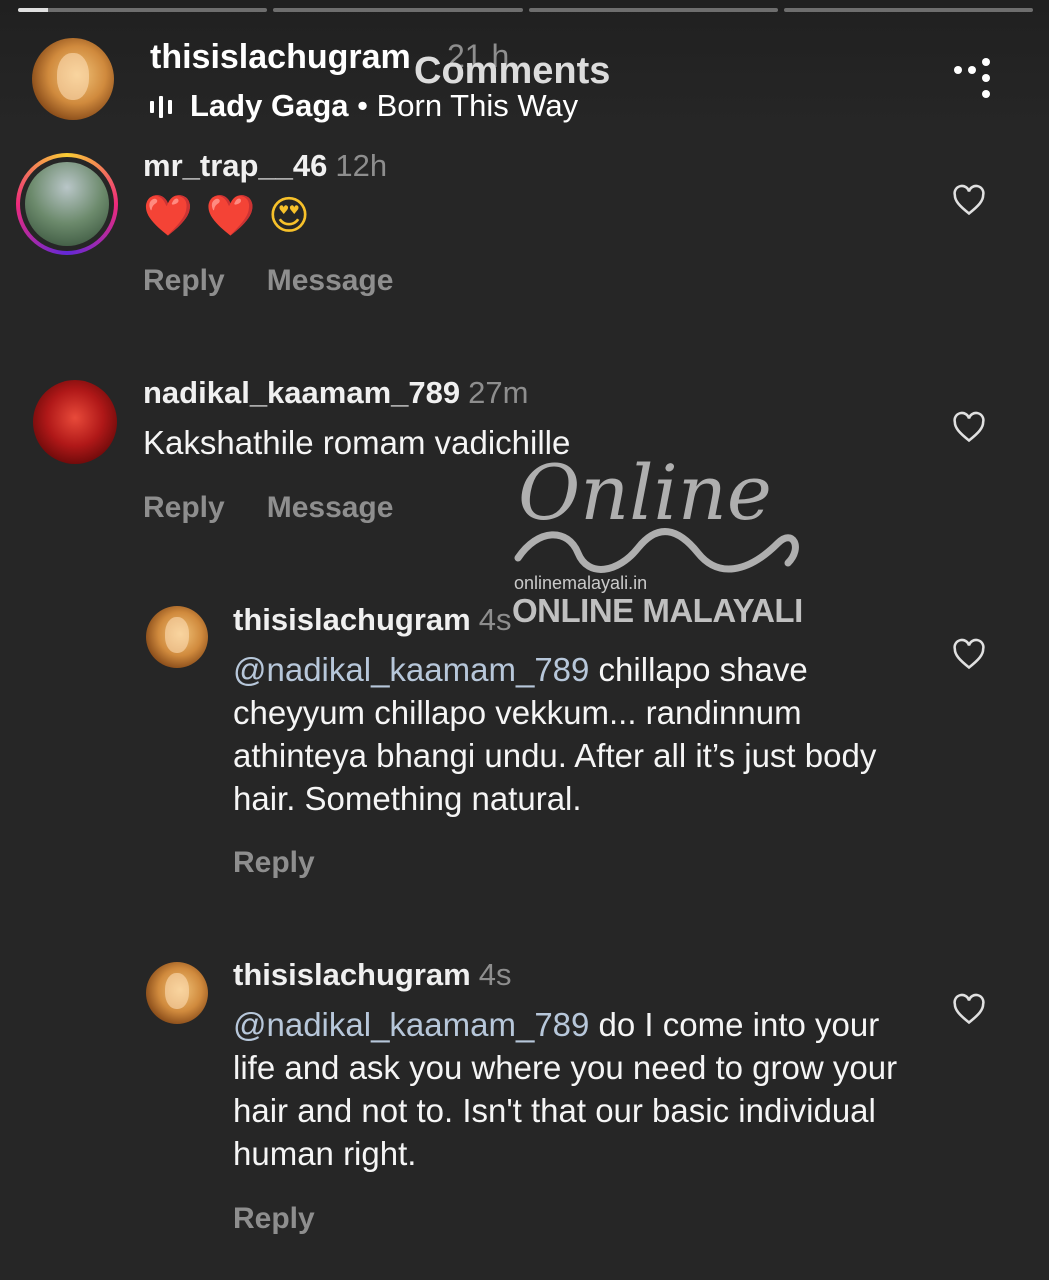  I want to click on story-progress-bar, so click(525, 10).